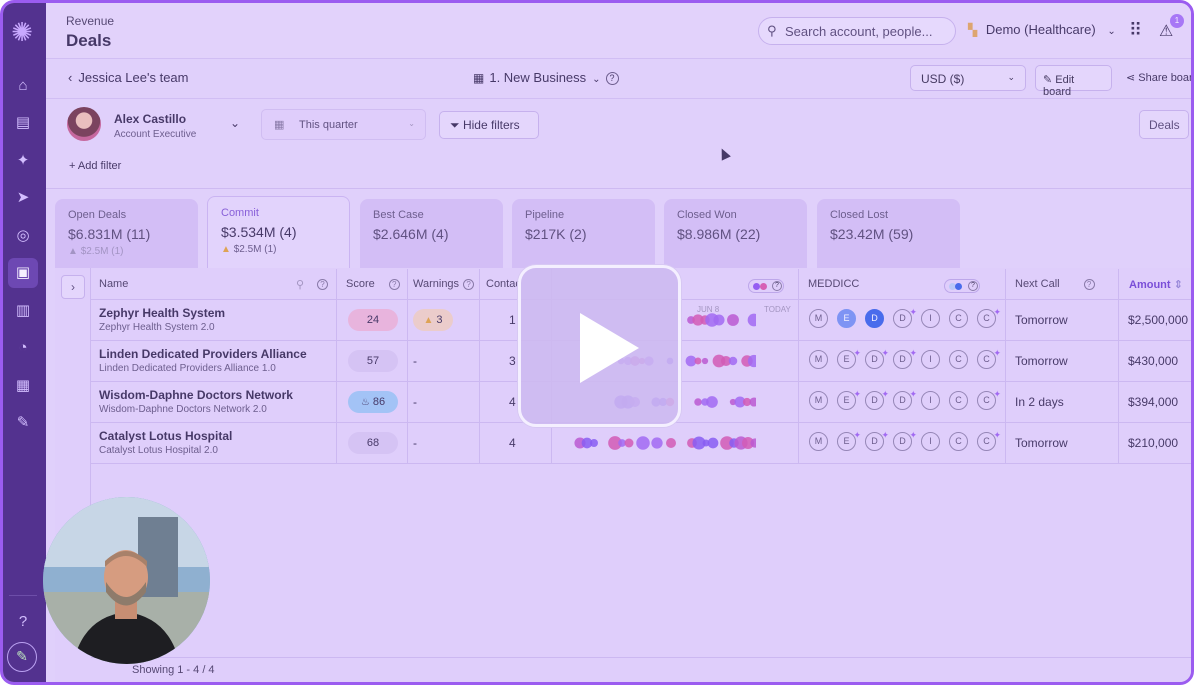  I want to click on add-filter-button: + Add filter, so click(95, 166).